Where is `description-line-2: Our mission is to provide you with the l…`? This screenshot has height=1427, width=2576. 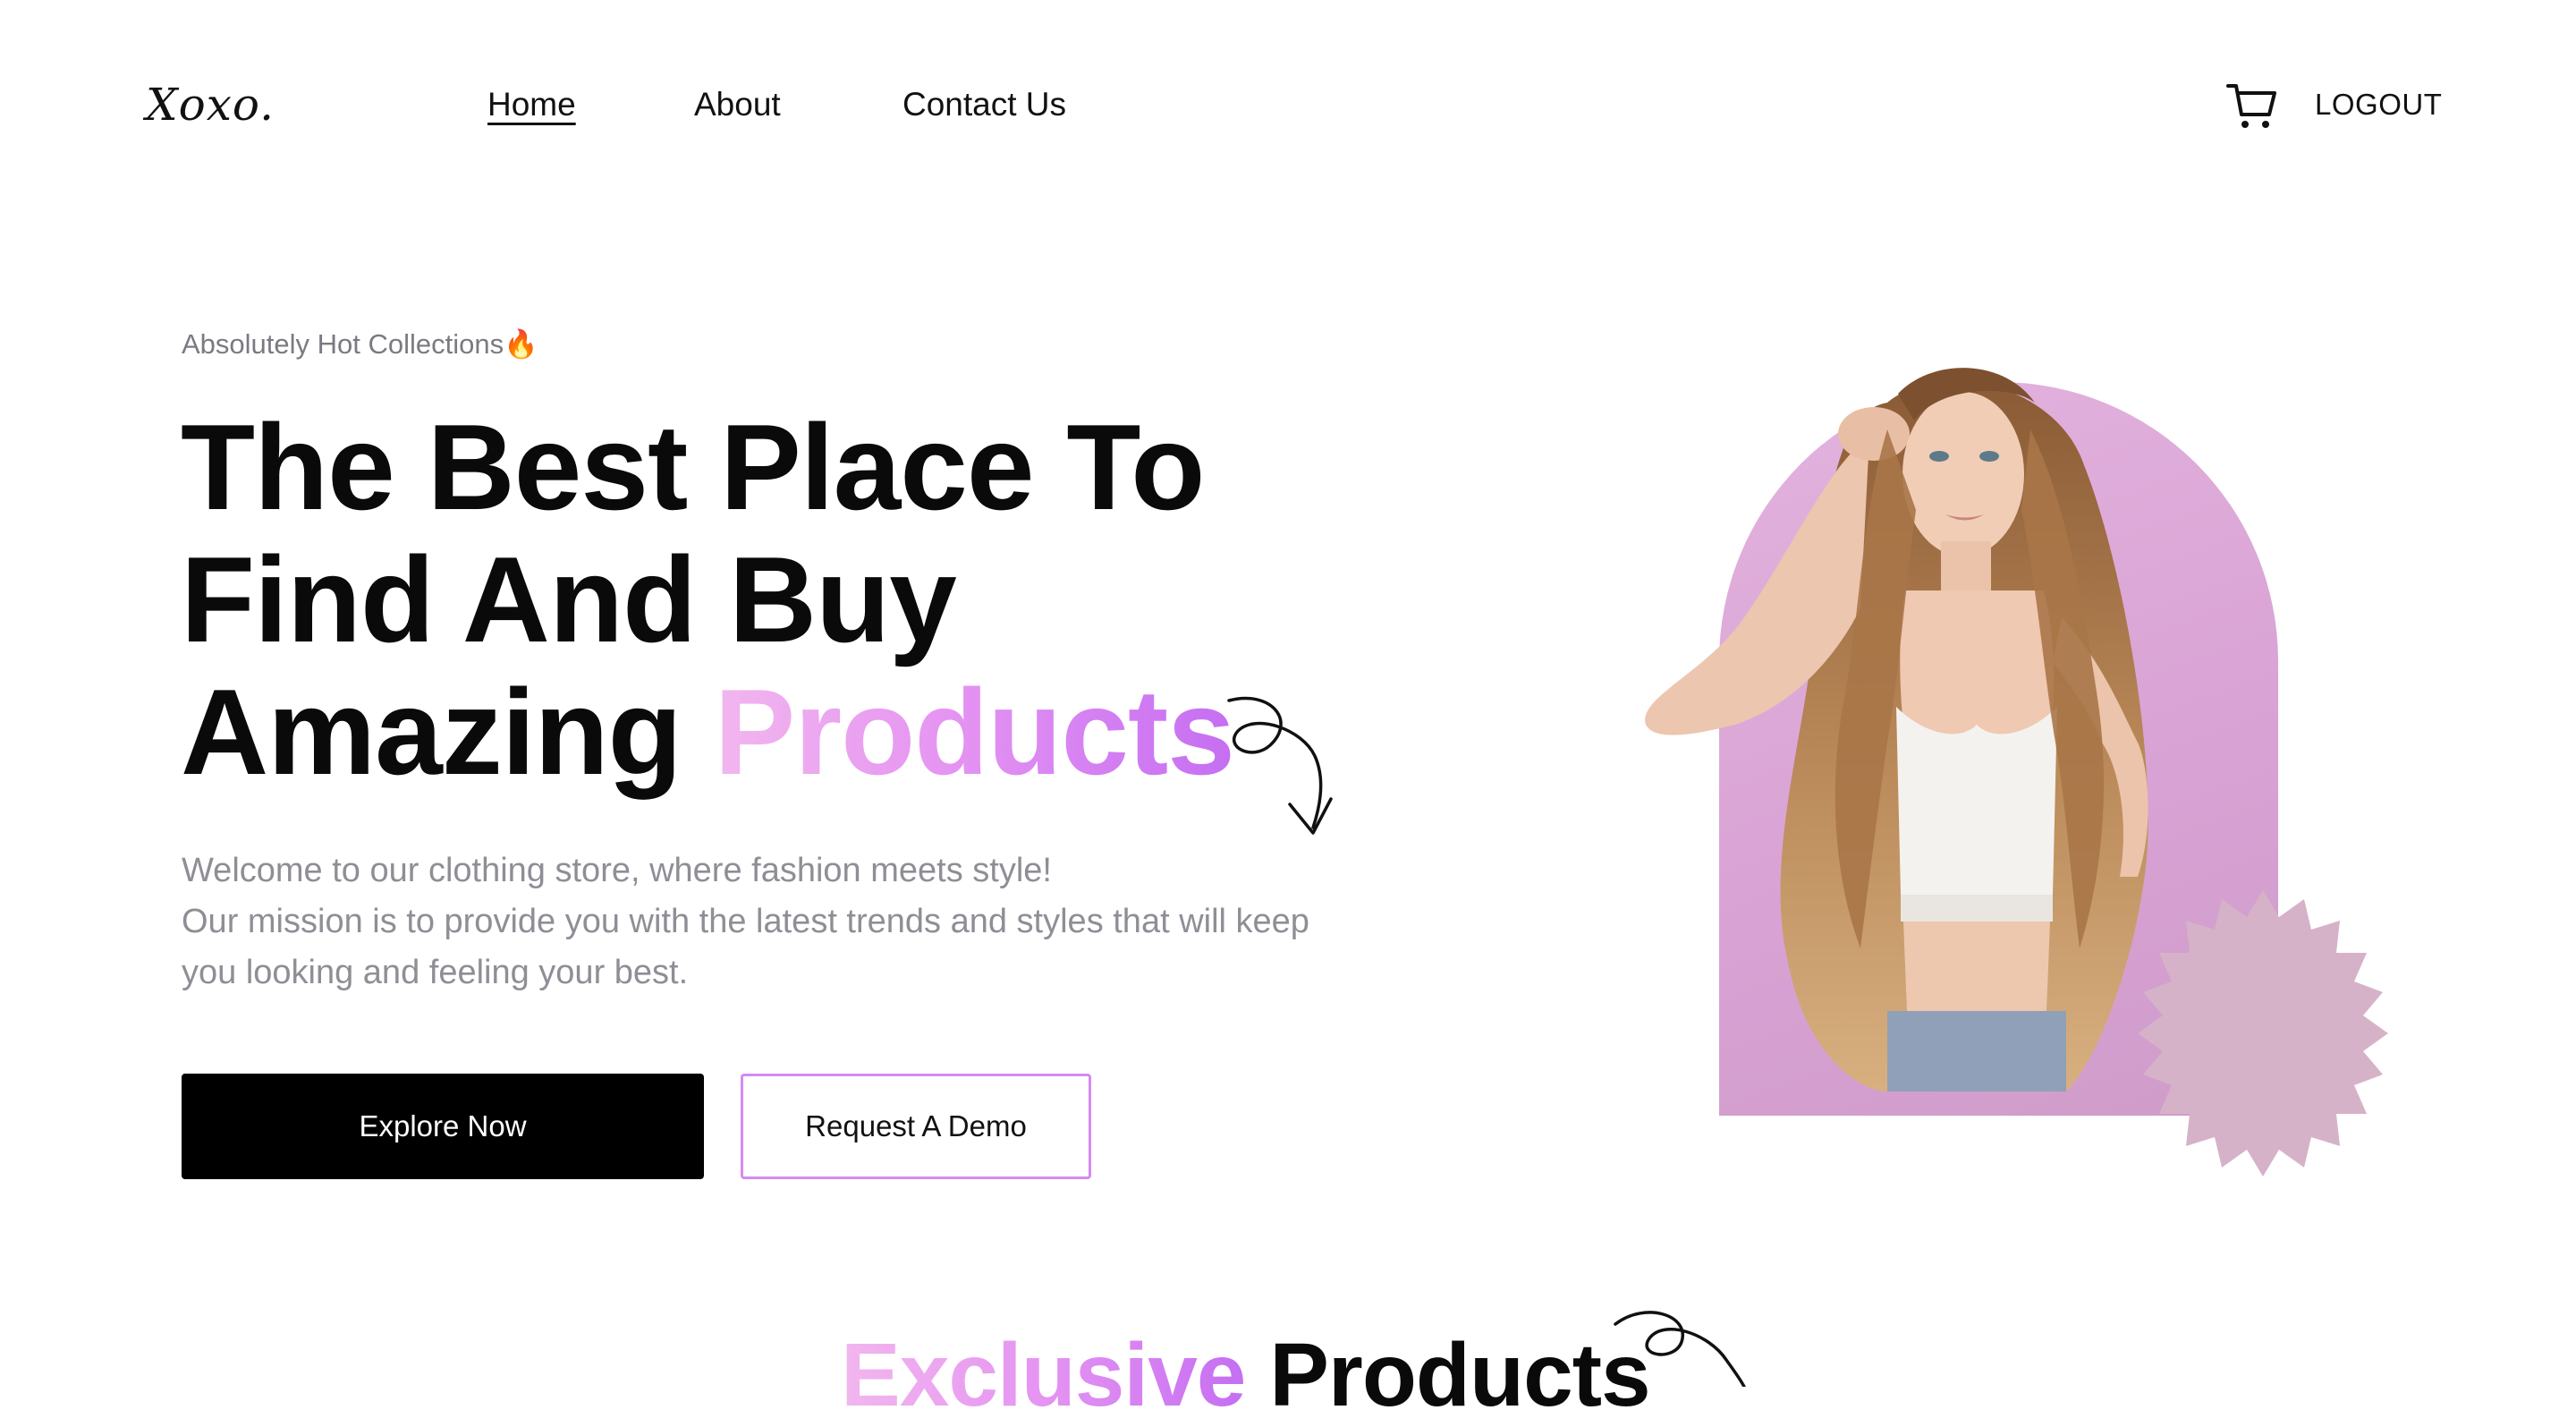 description-line-2: Our mission is to provide you with the l… is located at coordinates (745, 921).